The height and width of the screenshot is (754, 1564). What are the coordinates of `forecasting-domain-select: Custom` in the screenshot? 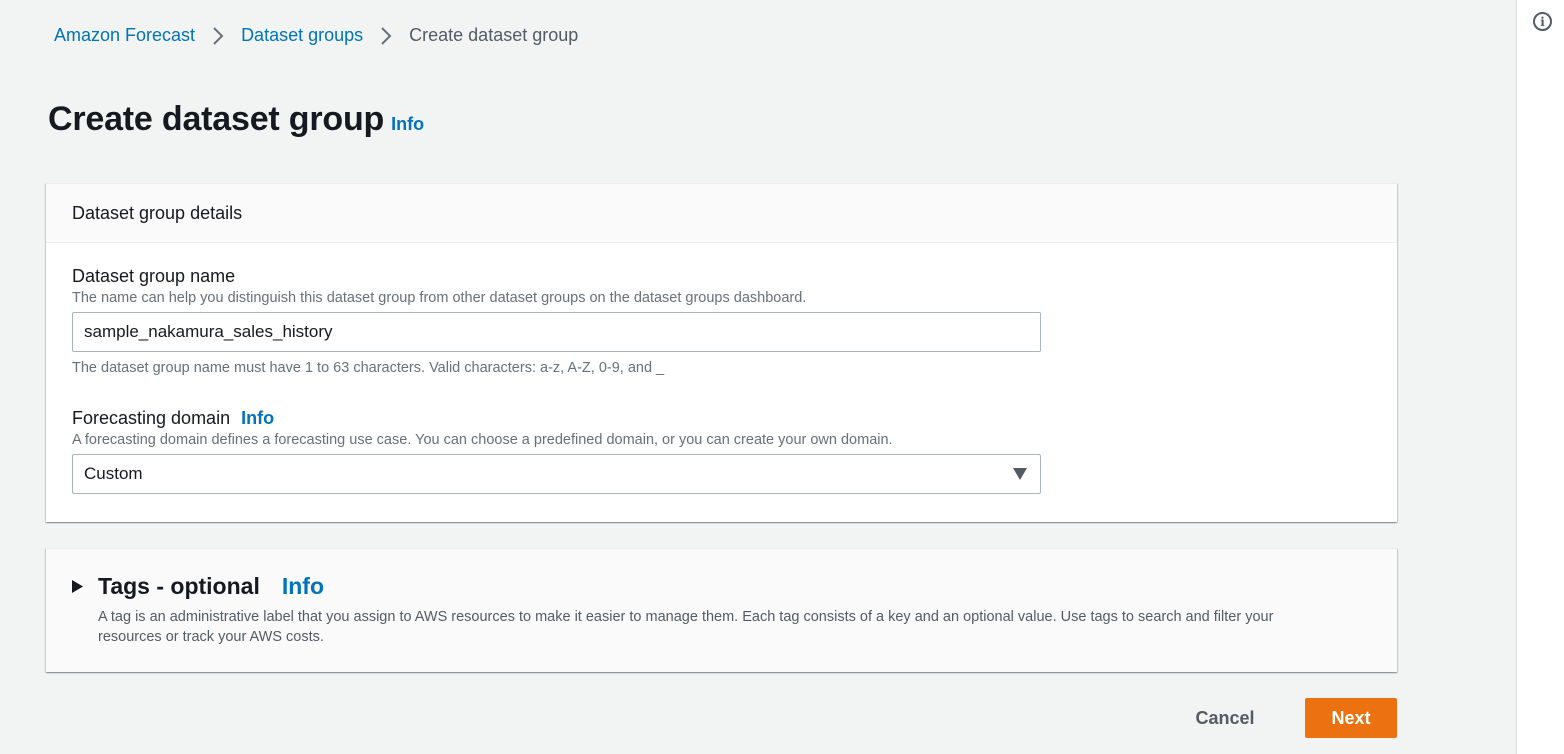 It's located at (556, 474).